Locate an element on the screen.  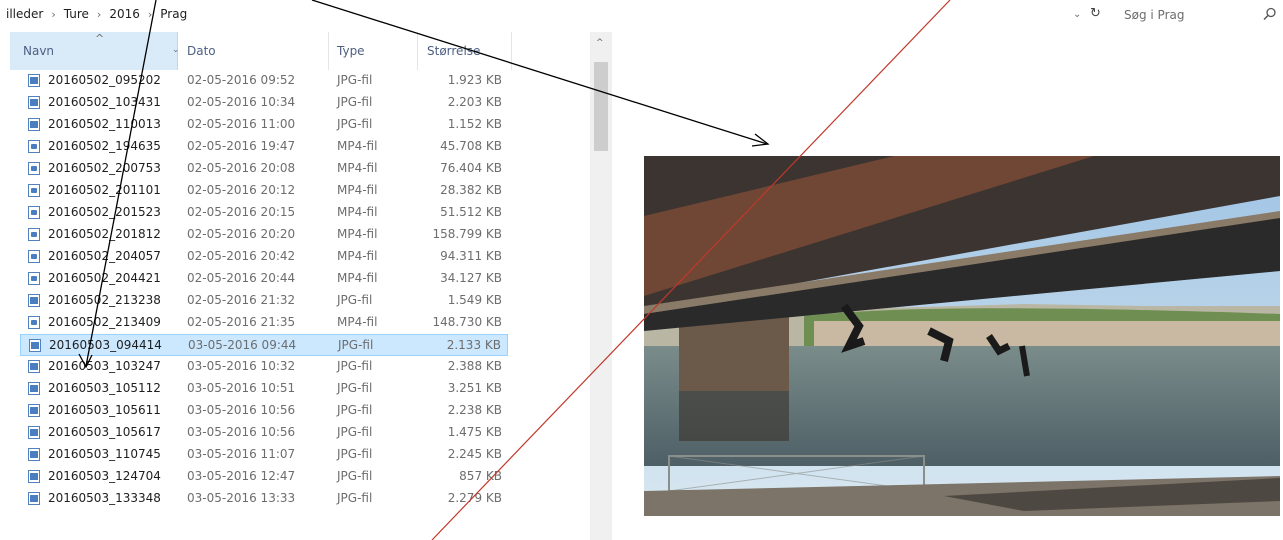
file-size: 76.404 KB is located at coordinates (471, 168).